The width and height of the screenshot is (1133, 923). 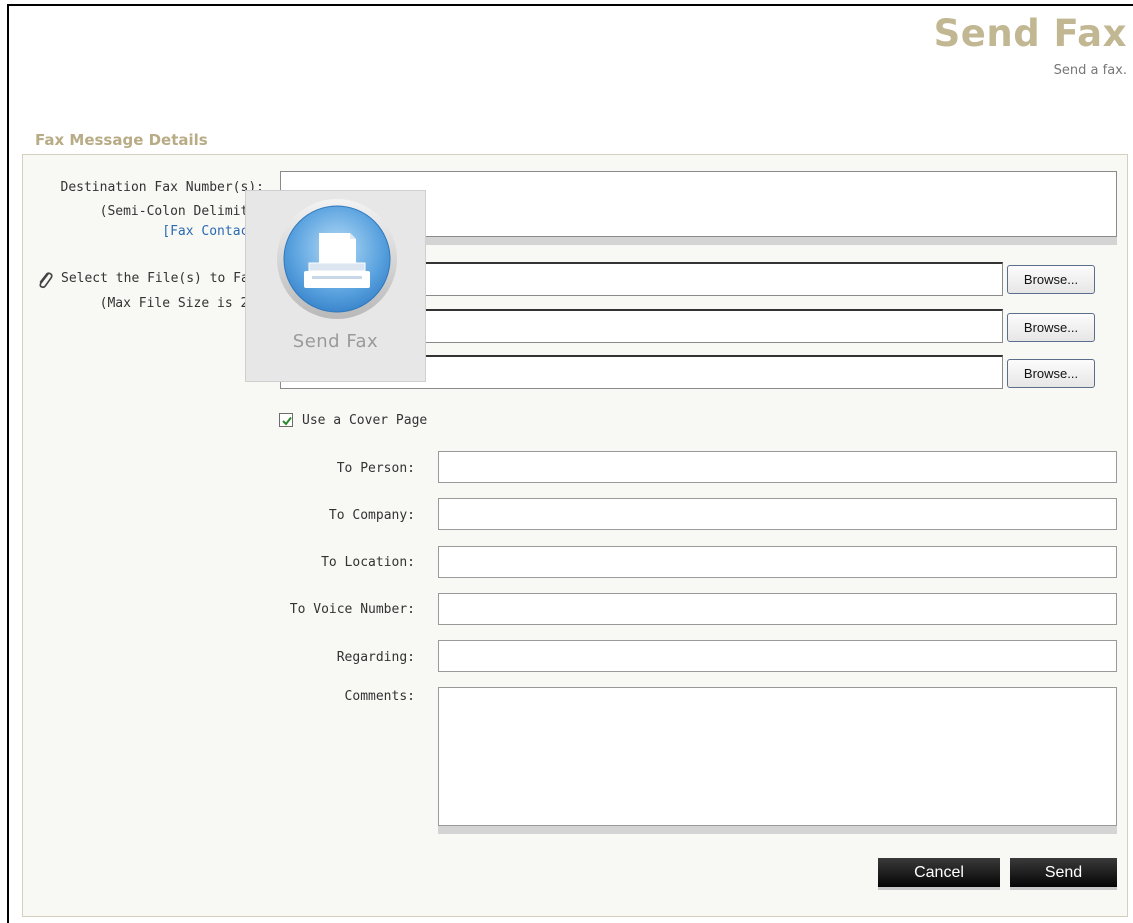 What do you see at coordinates (371, 515) in the screenshot?
I see `to-company-label: To Company:` at bounding box center [371, 515].